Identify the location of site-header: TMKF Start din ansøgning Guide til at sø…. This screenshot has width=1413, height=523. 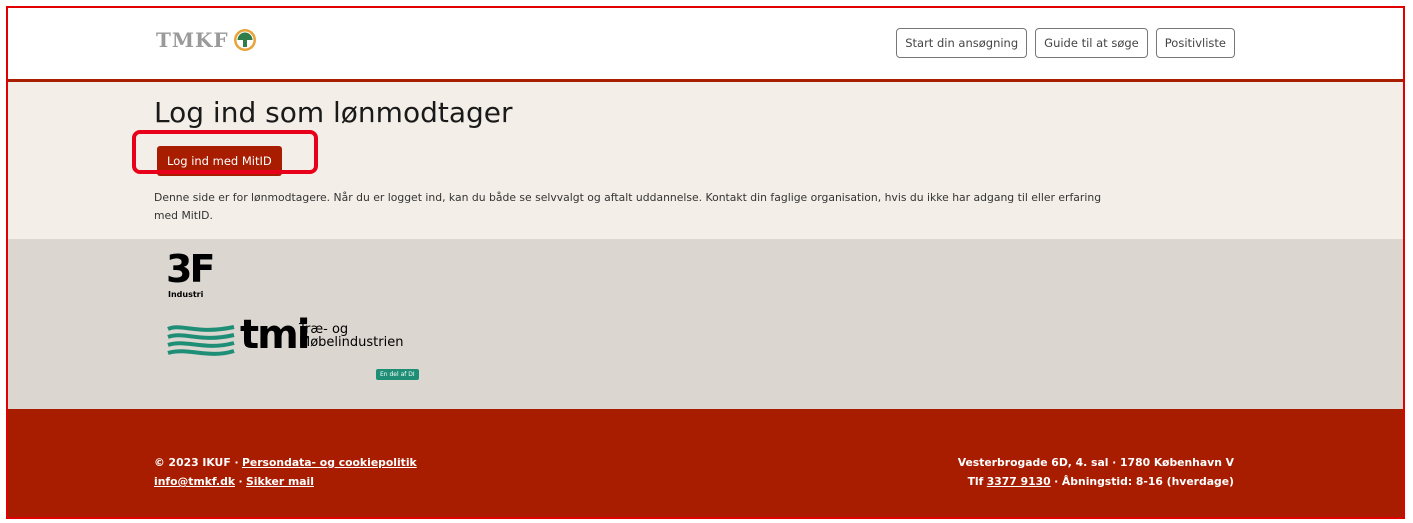
(705, 45).